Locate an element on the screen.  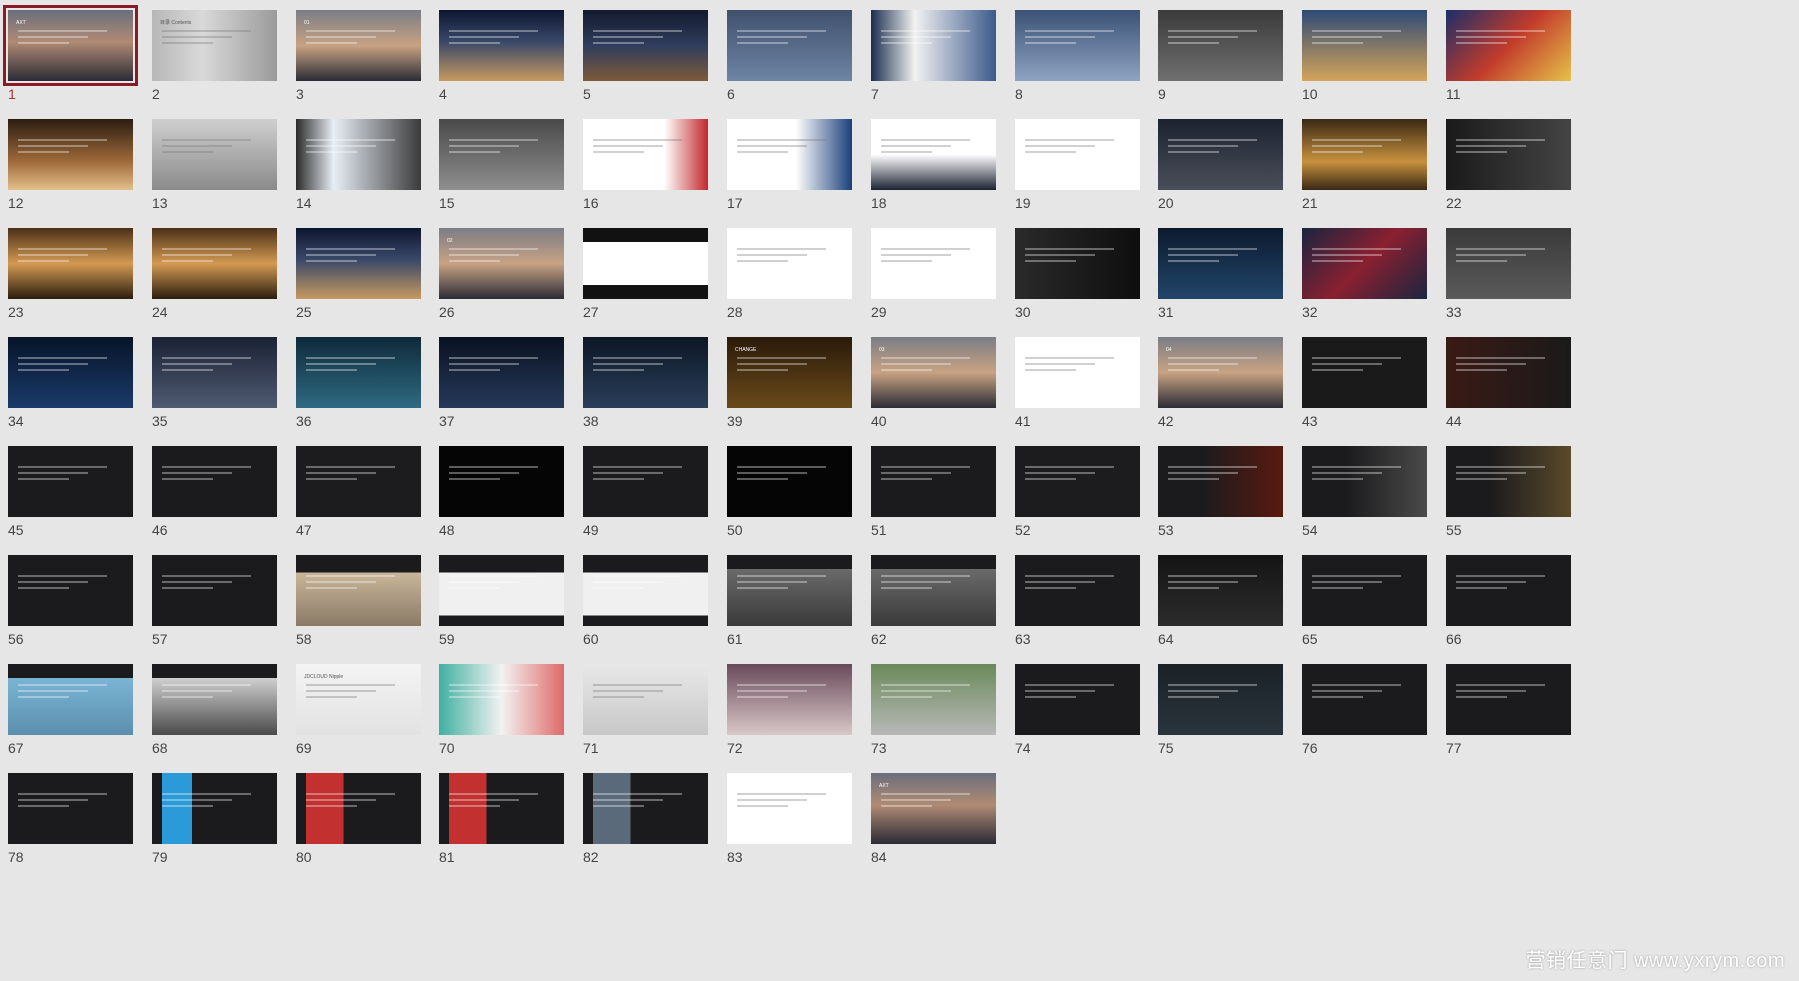
slide-thumbnail-39: CHANGE is located at coordinates (789, 372).